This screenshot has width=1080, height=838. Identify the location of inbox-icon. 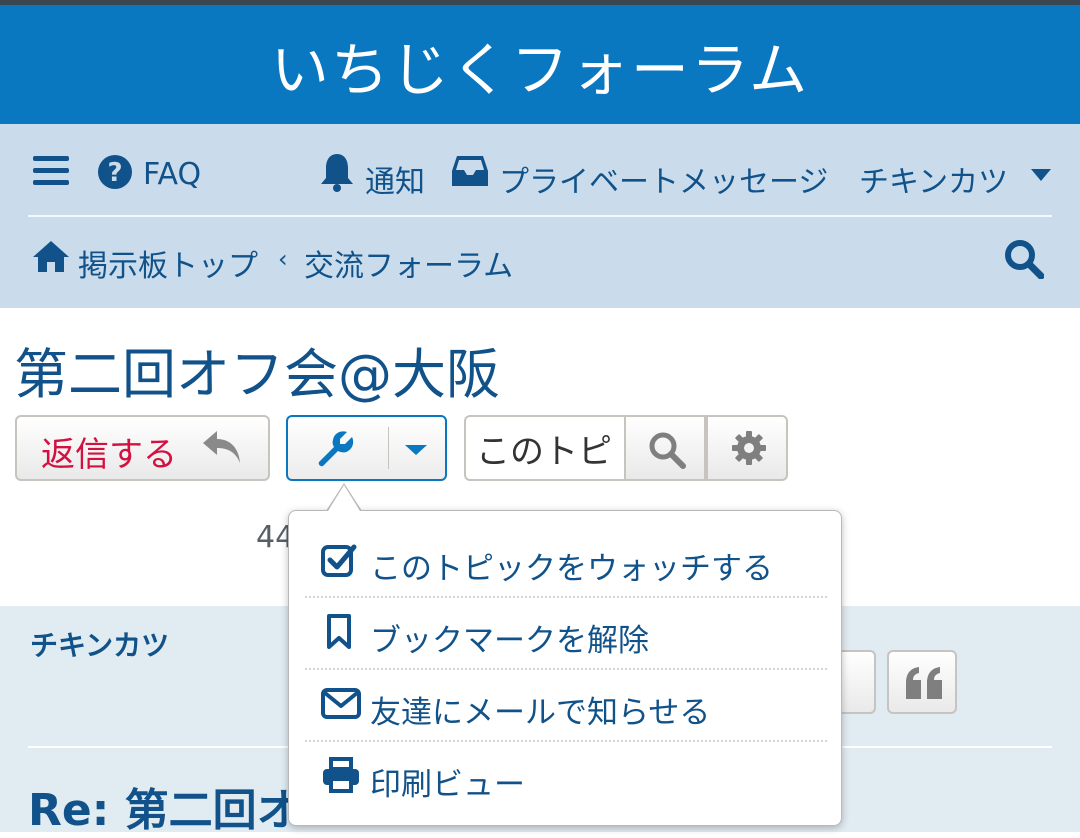
(470, 171).